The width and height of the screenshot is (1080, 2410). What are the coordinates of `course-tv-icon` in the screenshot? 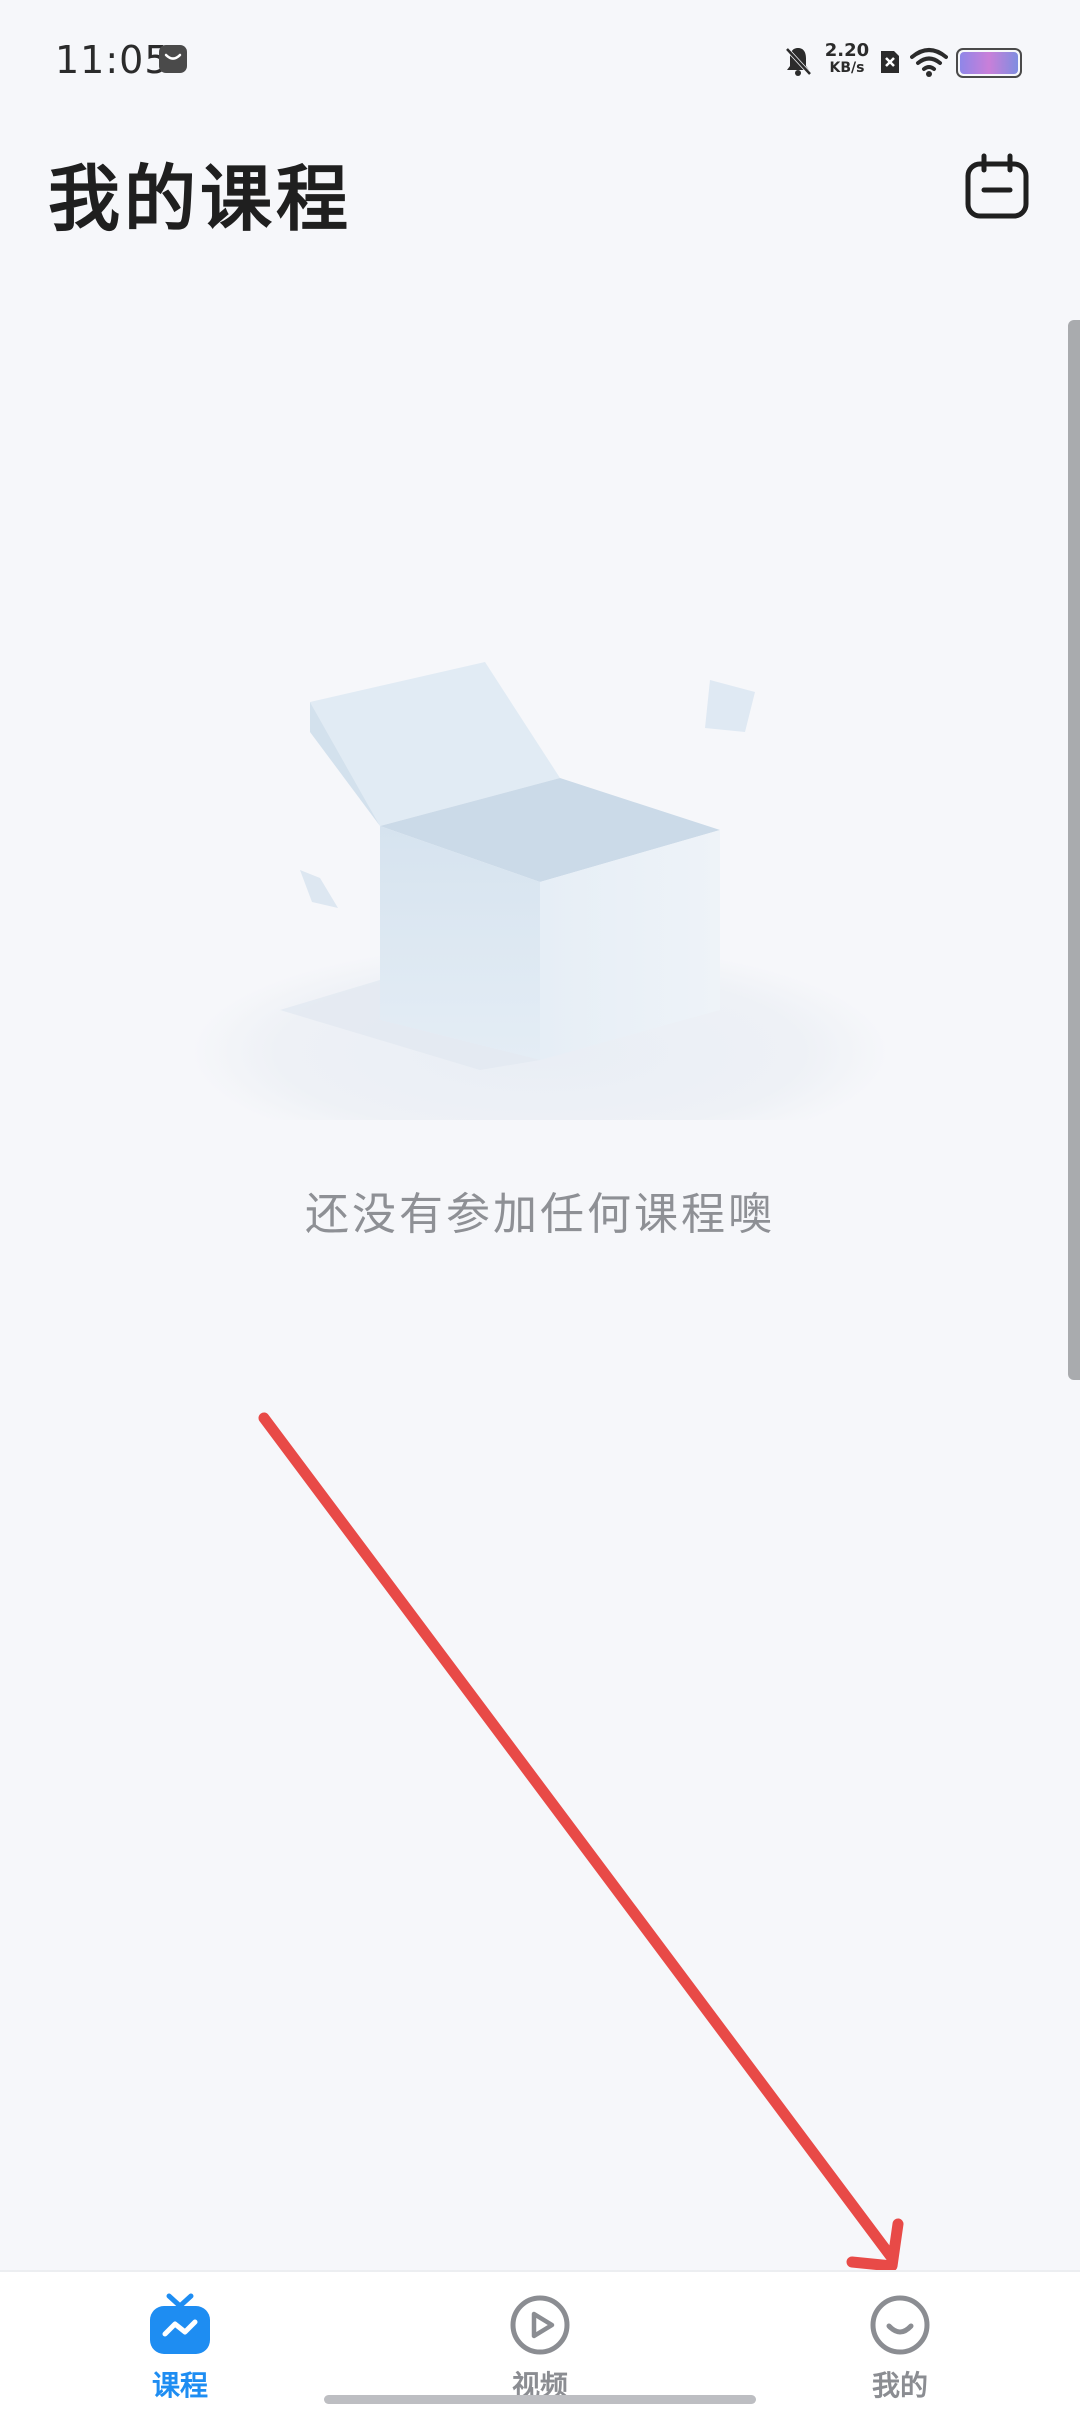 It's located at (180, 2323).